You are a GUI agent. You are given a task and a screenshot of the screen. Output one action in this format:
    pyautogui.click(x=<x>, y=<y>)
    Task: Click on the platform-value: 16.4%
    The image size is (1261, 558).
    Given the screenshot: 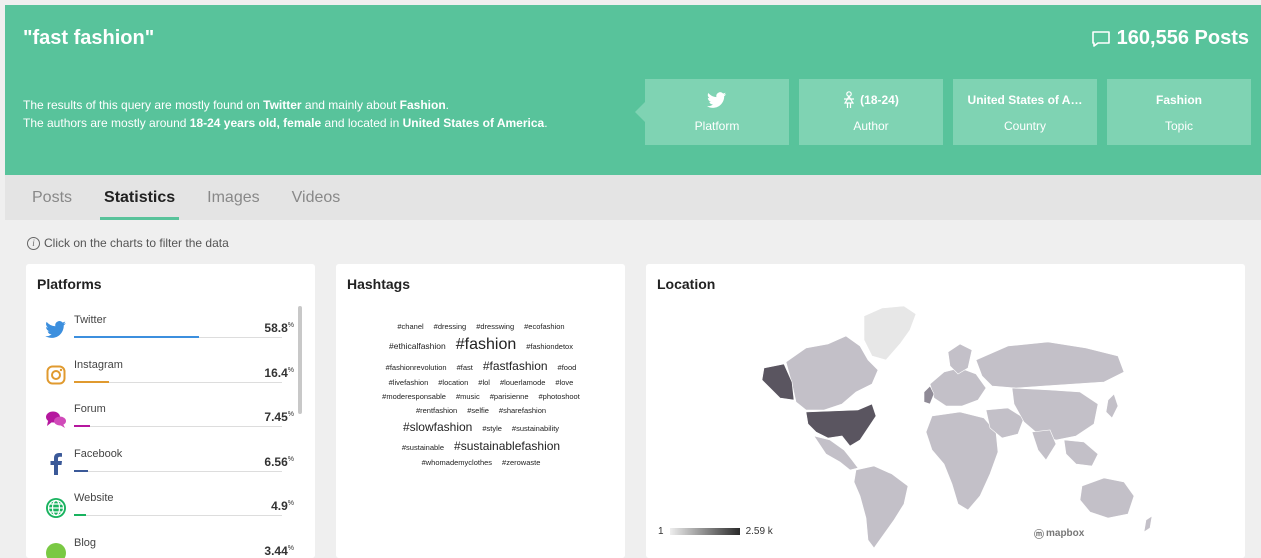 What is the action you would take?
    pyautogui.click(x=279, y=372)
    